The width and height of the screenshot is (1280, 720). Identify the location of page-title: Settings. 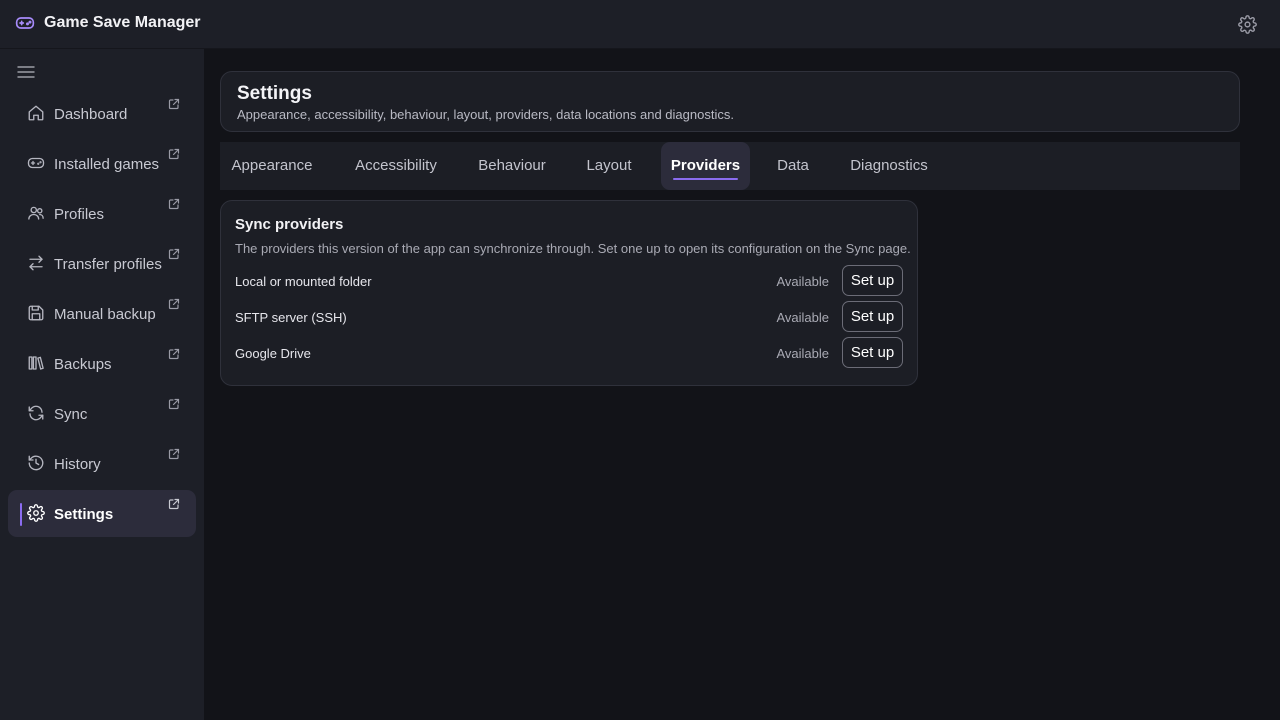
(274, 93).